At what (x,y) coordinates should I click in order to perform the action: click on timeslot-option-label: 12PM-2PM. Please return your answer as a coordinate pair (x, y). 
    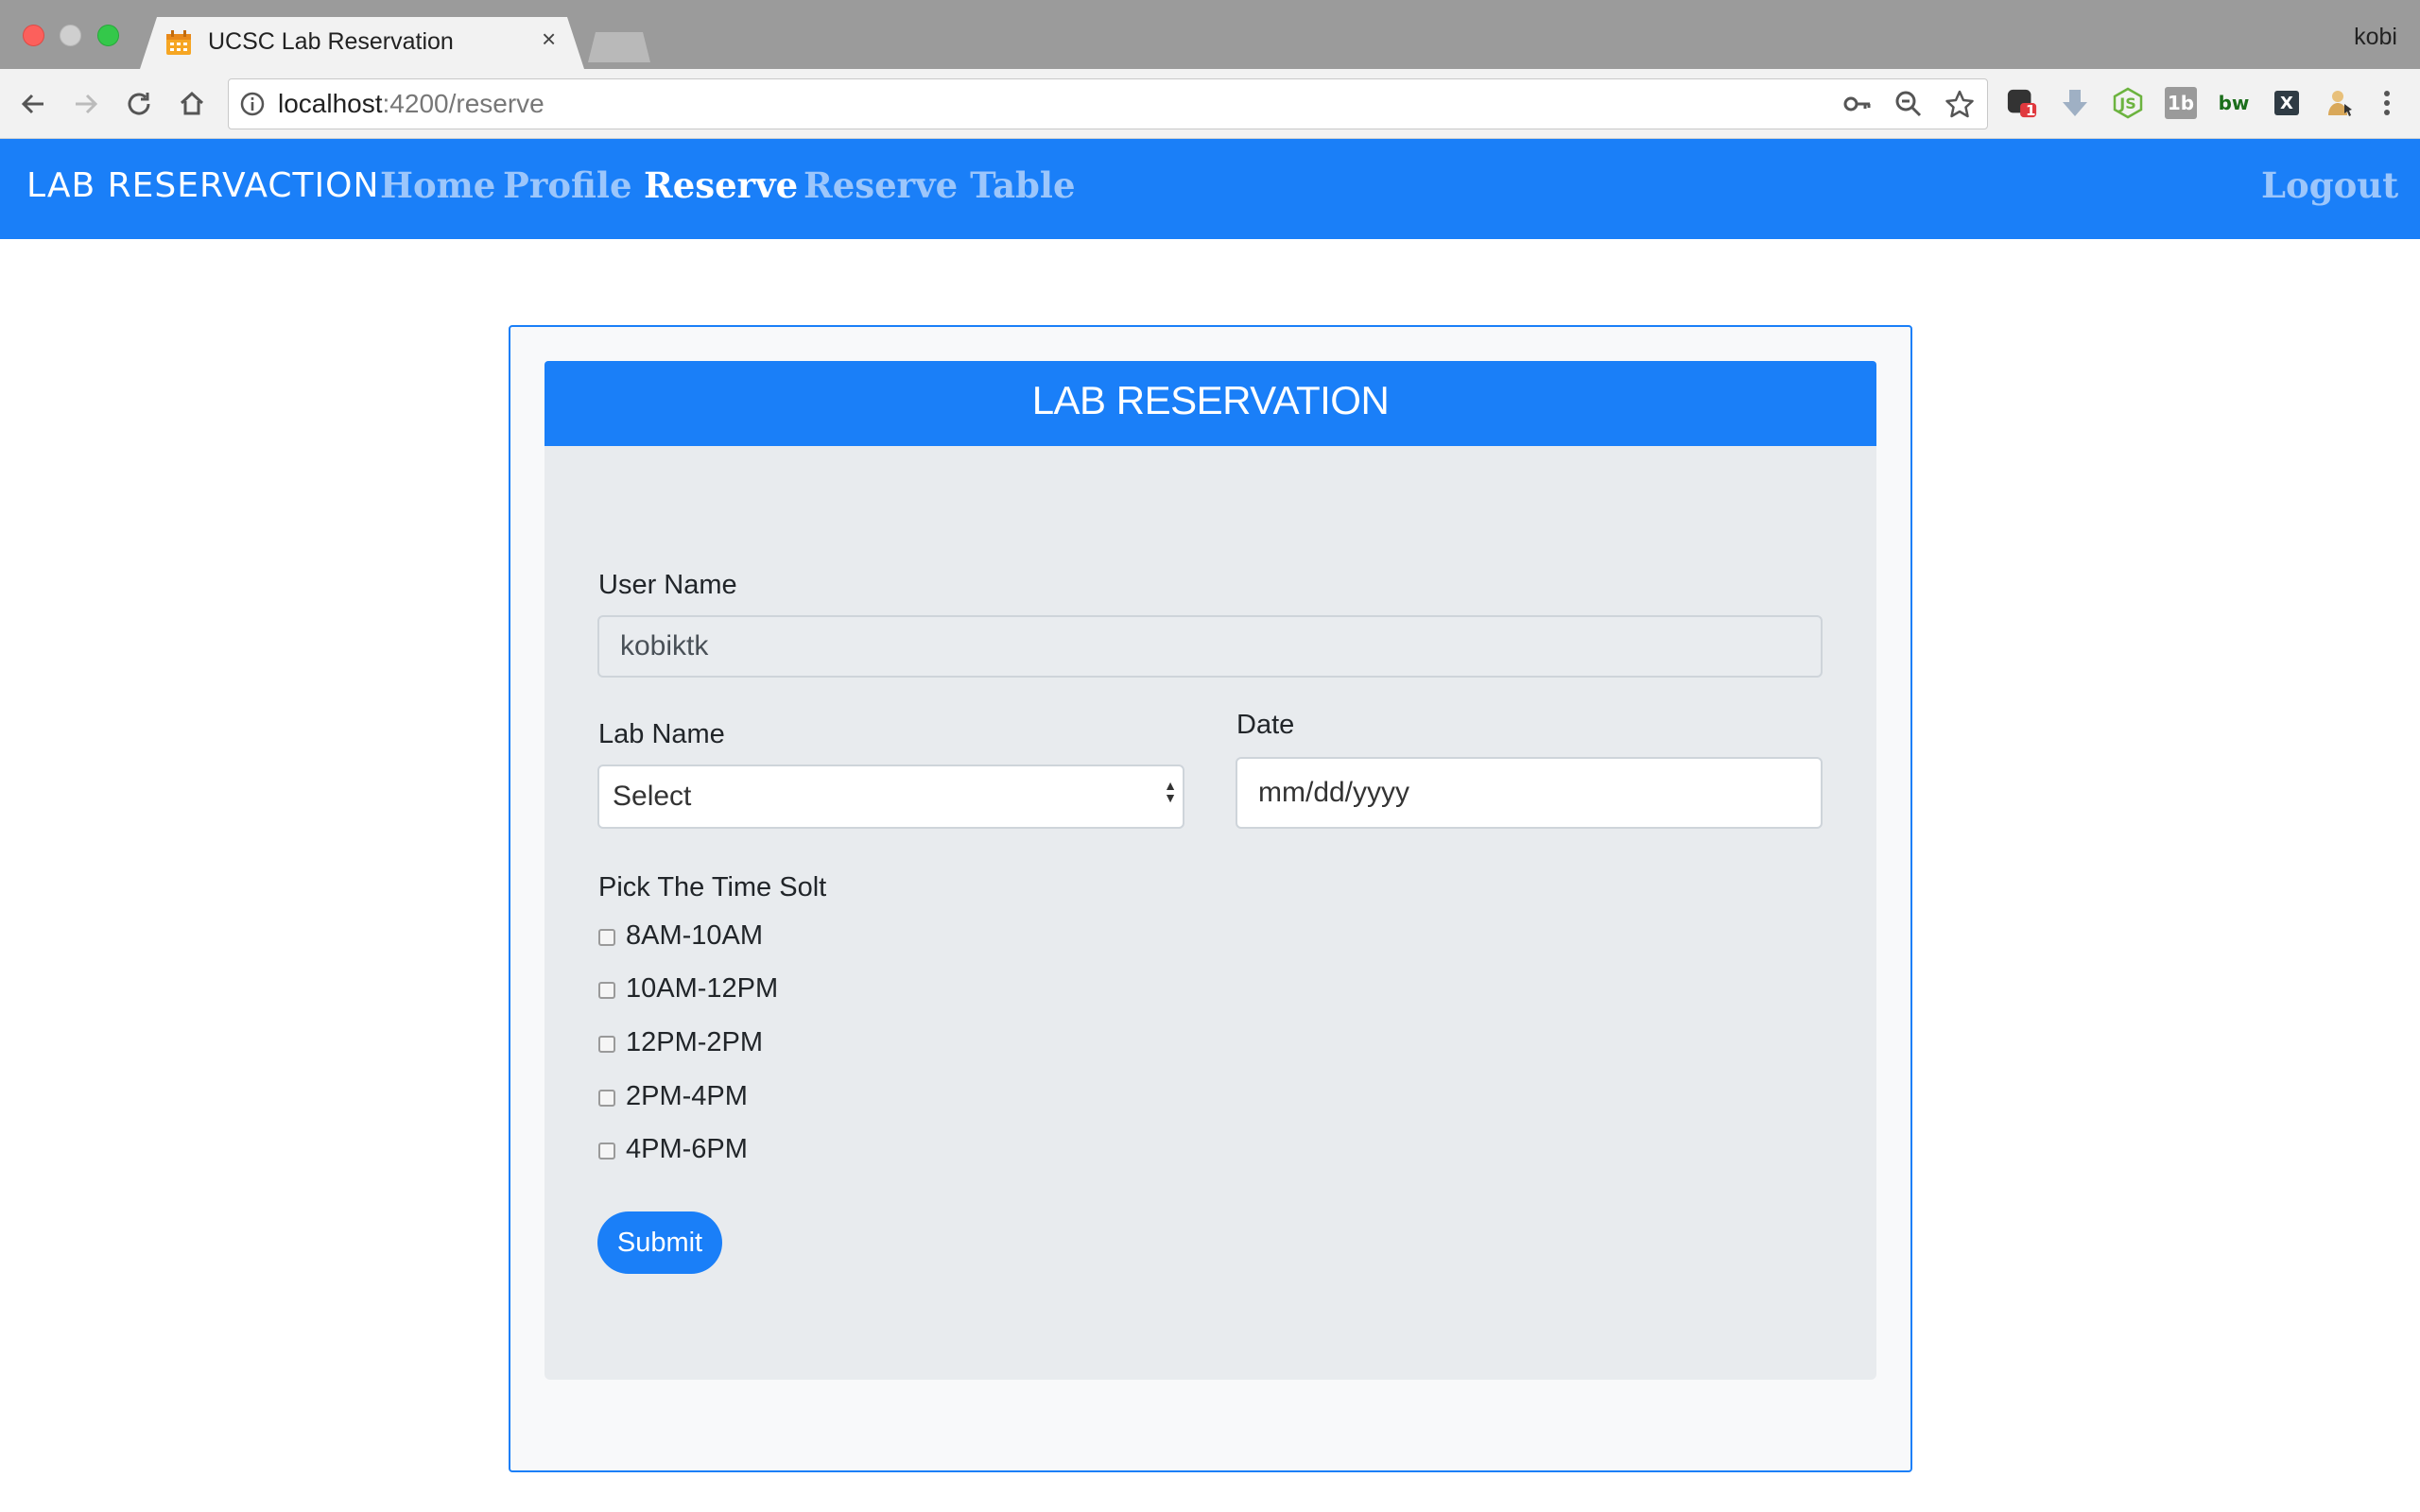
    Looking at the image, I should click on (695, 1042).